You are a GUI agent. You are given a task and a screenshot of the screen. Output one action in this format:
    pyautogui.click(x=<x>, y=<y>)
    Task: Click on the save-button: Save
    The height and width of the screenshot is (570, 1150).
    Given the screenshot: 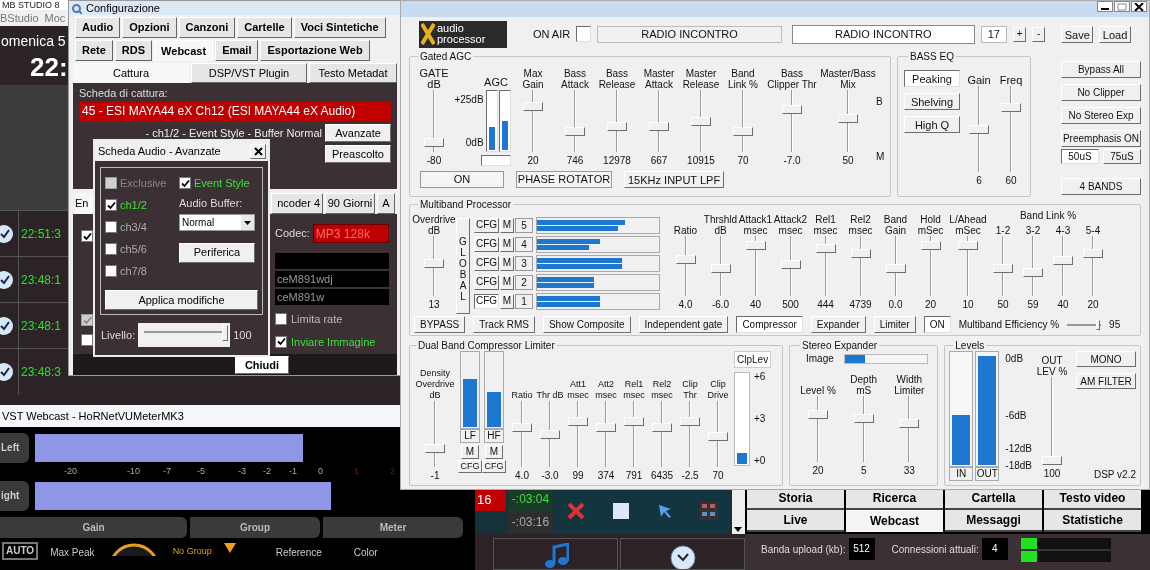 What is the action you would take?
    pyautogui.click(x=1077, y=34)
    